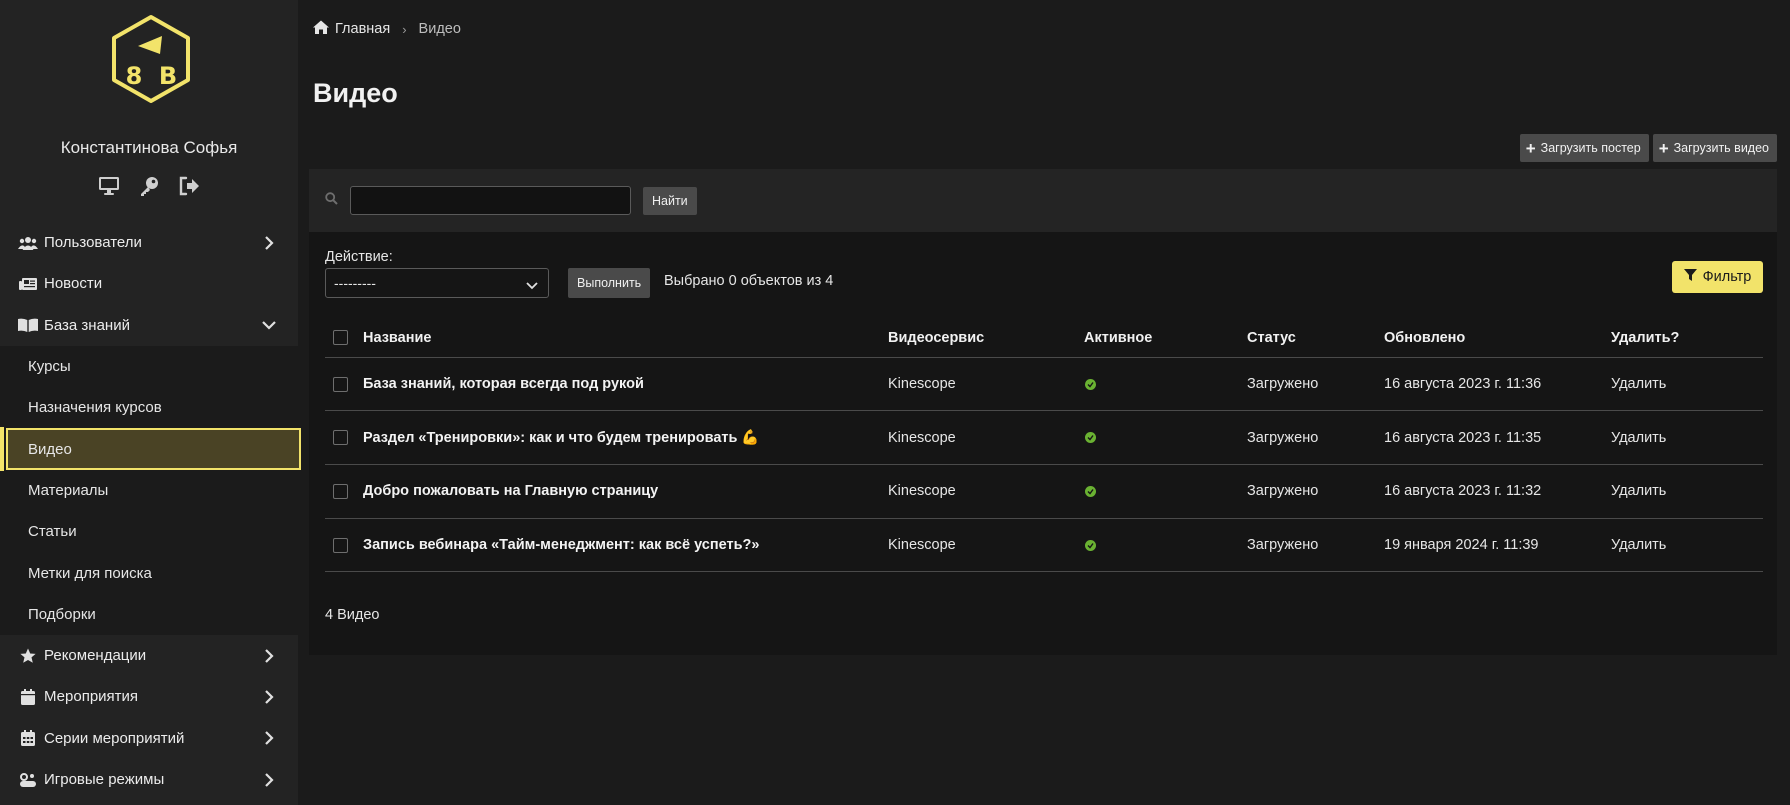 The image size is (1790, 805). What do you see at coordinates (670, 200) in the screenshot?
I see `search-button: Найти` at bounding box center [670, 200].